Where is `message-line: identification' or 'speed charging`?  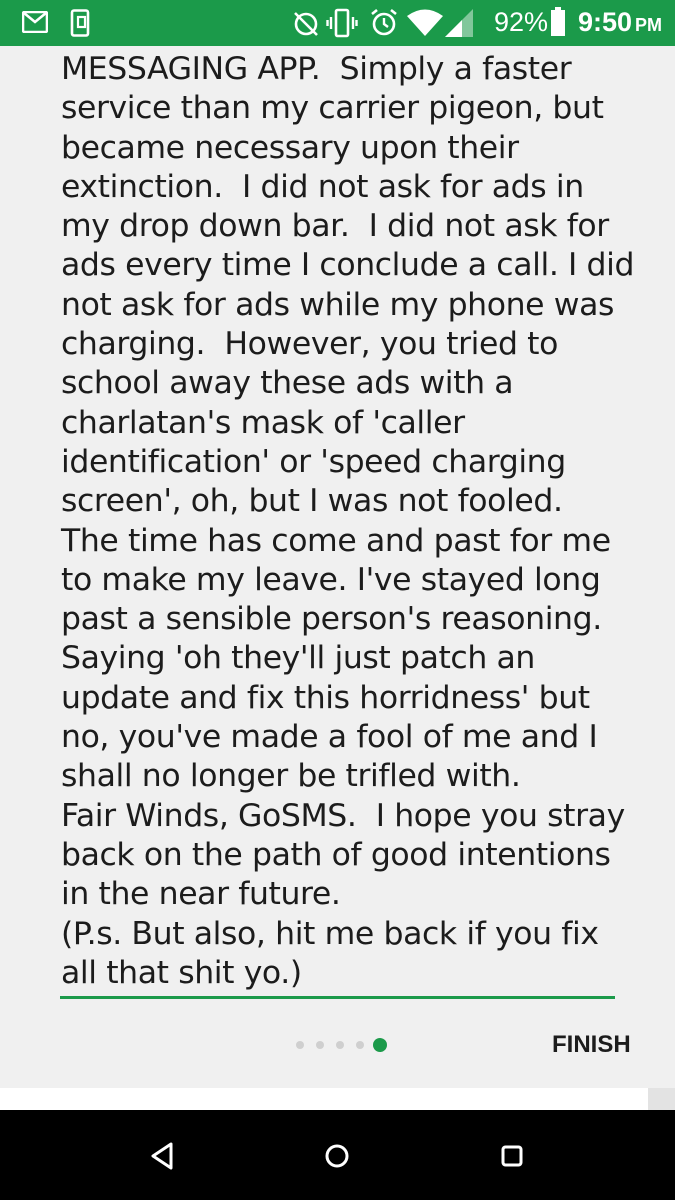 message-line: identification' or 'speed charging is located at coordinates (313, 461).